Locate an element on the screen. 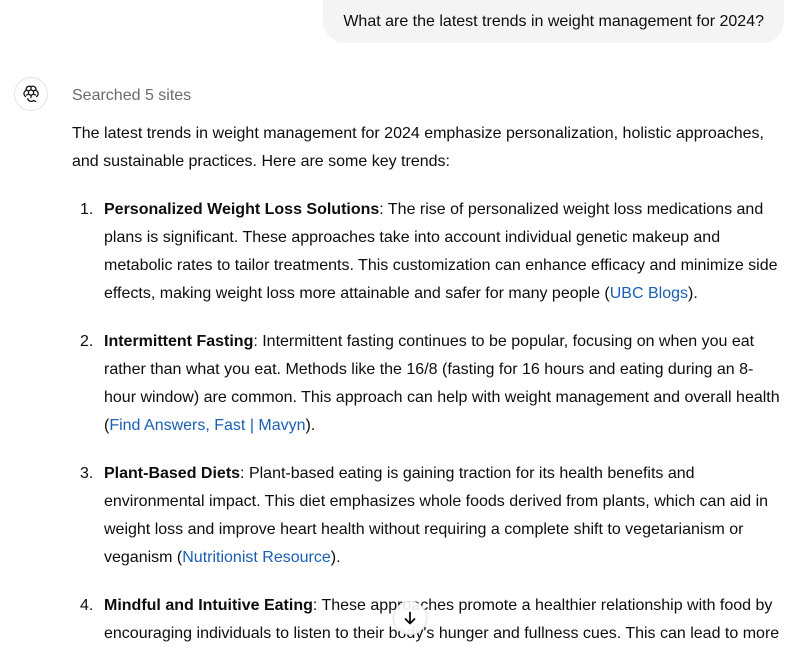 The image size is (808, 668). source-link: Find Answers, Fast | Mavyn is located at coordinates (207, 425).